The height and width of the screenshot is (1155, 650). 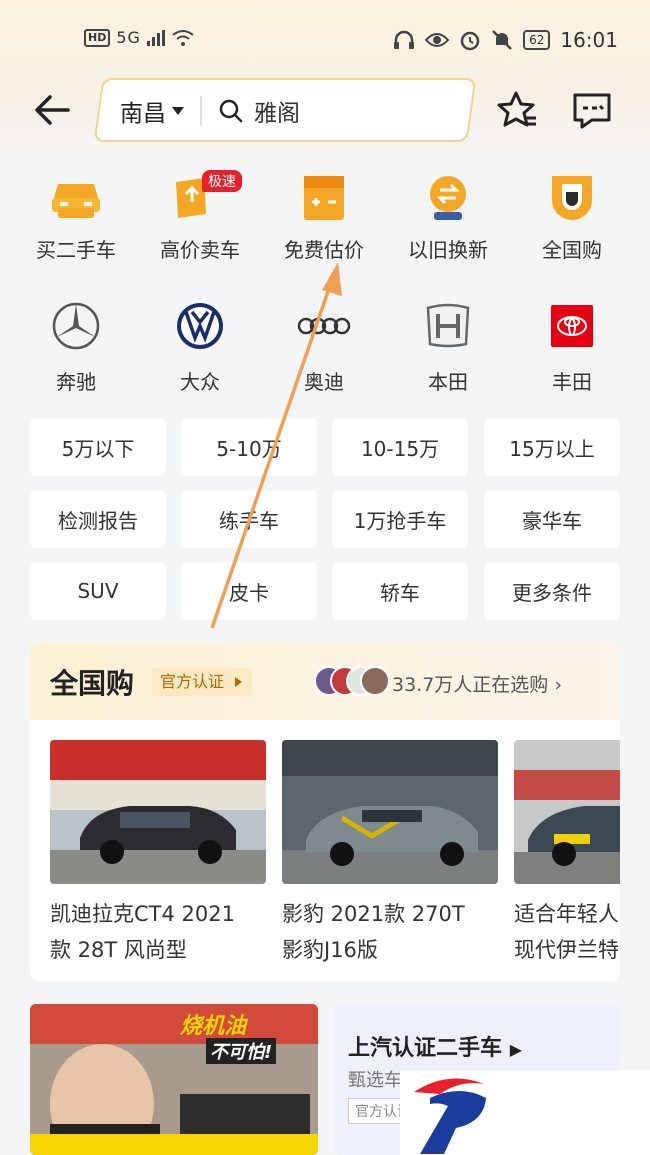 I want to click on audi-logo-icon, so click(x=324, y=326).